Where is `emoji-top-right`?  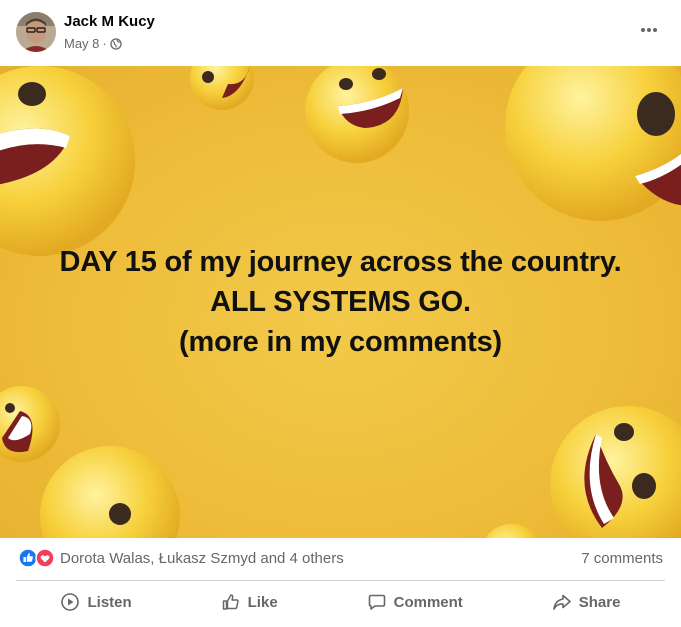 emoji-top-right is located at coordinates (593, 143).